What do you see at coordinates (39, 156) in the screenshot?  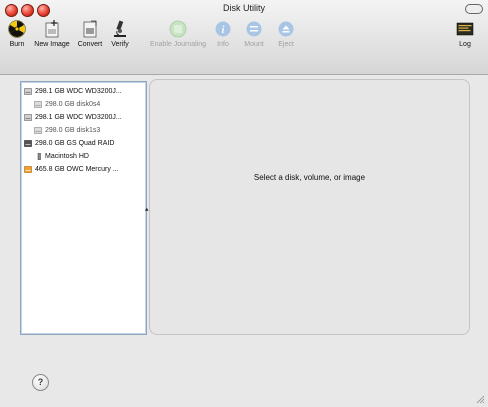 I see `macintosh-hd-icon` at bounding box center [39, 156].